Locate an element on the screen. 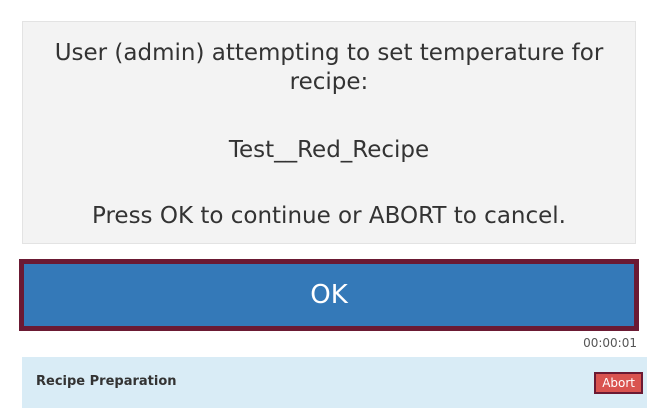 This screenshot has height=408, width=647. abort-button: Abort is located at coordinates (618, 383).